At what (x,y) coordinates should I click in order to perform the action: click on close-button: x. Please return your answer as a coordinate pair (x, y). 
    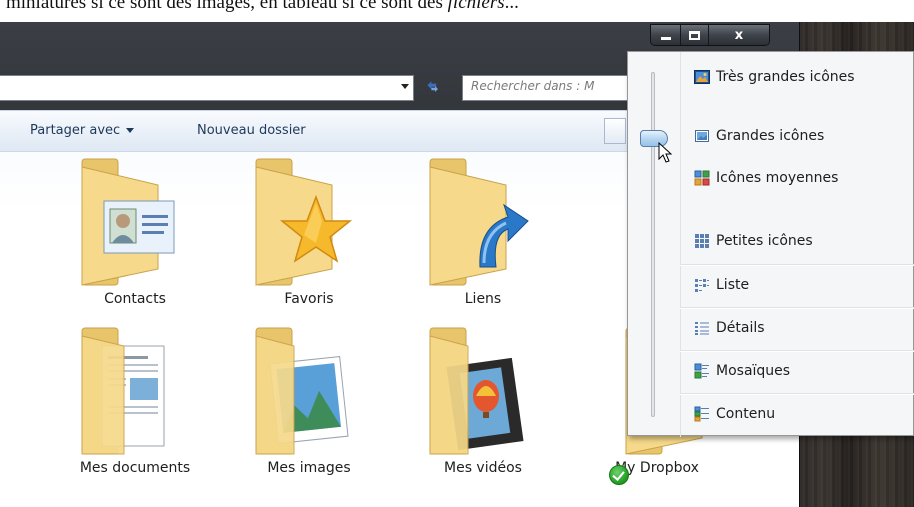
    Looking at the image, I should click on (739, 35).